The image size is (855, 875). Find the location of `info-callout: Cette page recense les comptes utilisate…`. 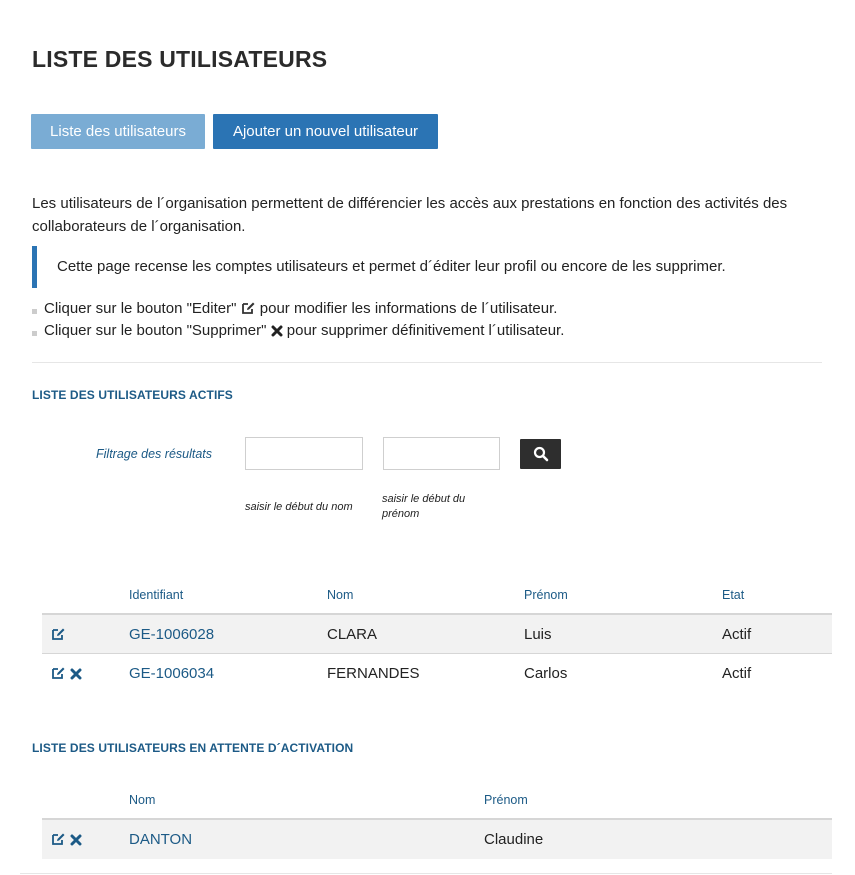

info-callout: Cette page recense les comptes utilisate… is located at coordinates (427, 267).